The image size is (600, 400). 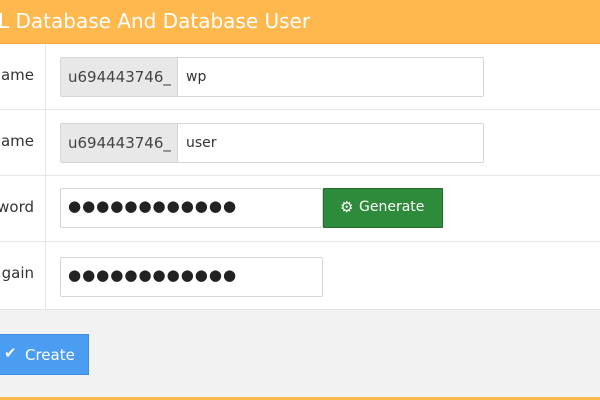 I want to click on password-value: ●●●●●●●●●●●●, so click(x=153, y=206).